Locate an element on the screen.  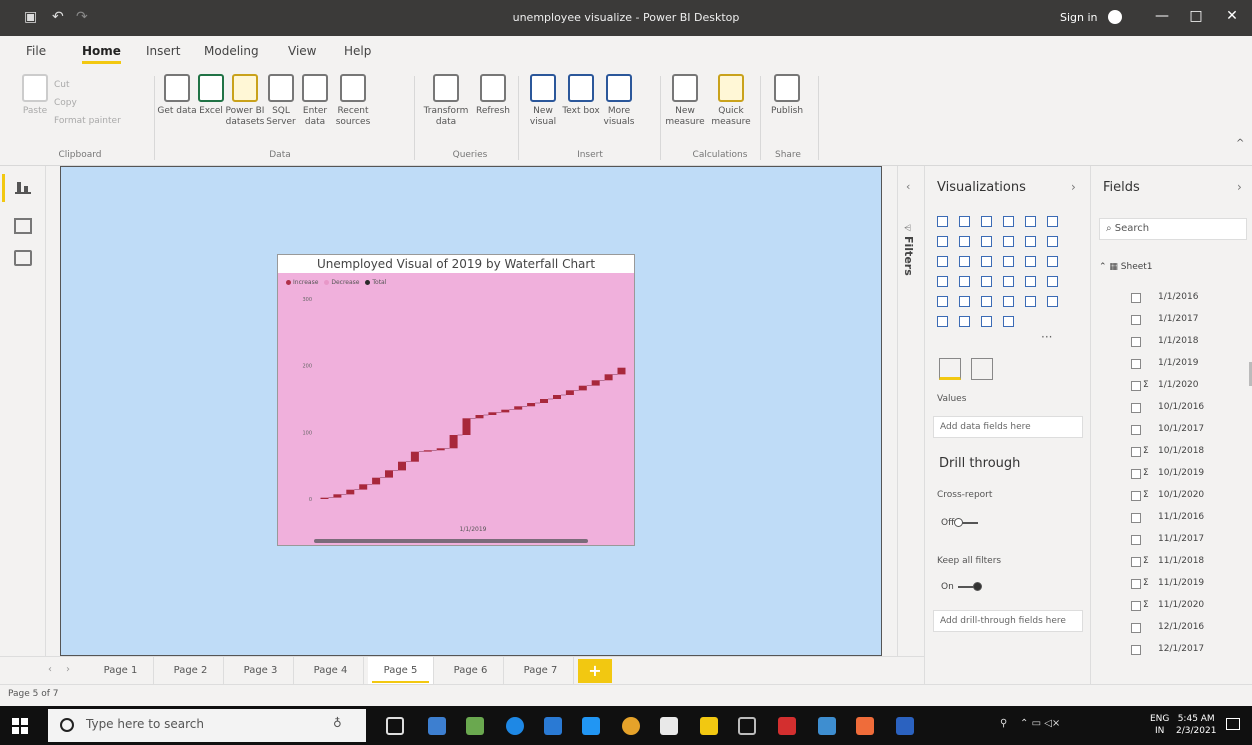
values-drop-zone: Add data fields here is located at coordinates (1008, 427).